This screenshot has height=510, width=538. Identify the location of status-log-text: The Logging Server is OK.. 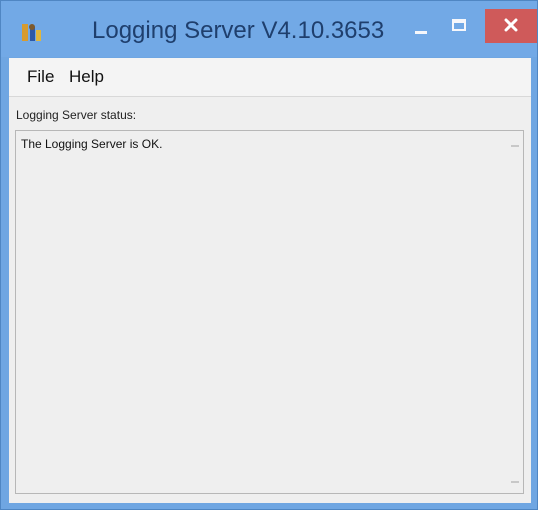
(92, 144).